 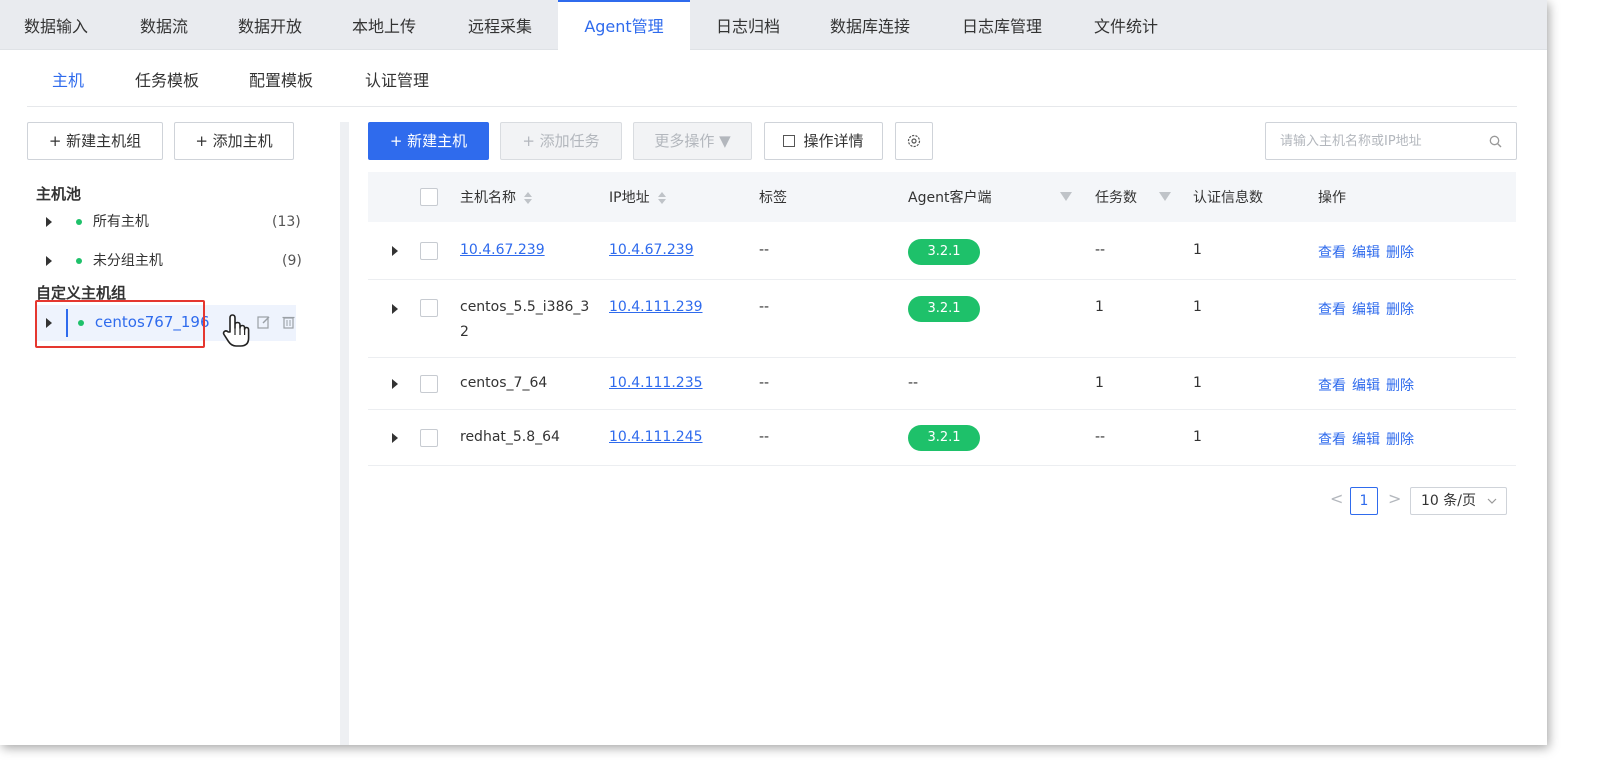 What do you see at coordinates (344, 433) in the screenshot?
I see `sidebar-divider` at bounding box center [344, 433].